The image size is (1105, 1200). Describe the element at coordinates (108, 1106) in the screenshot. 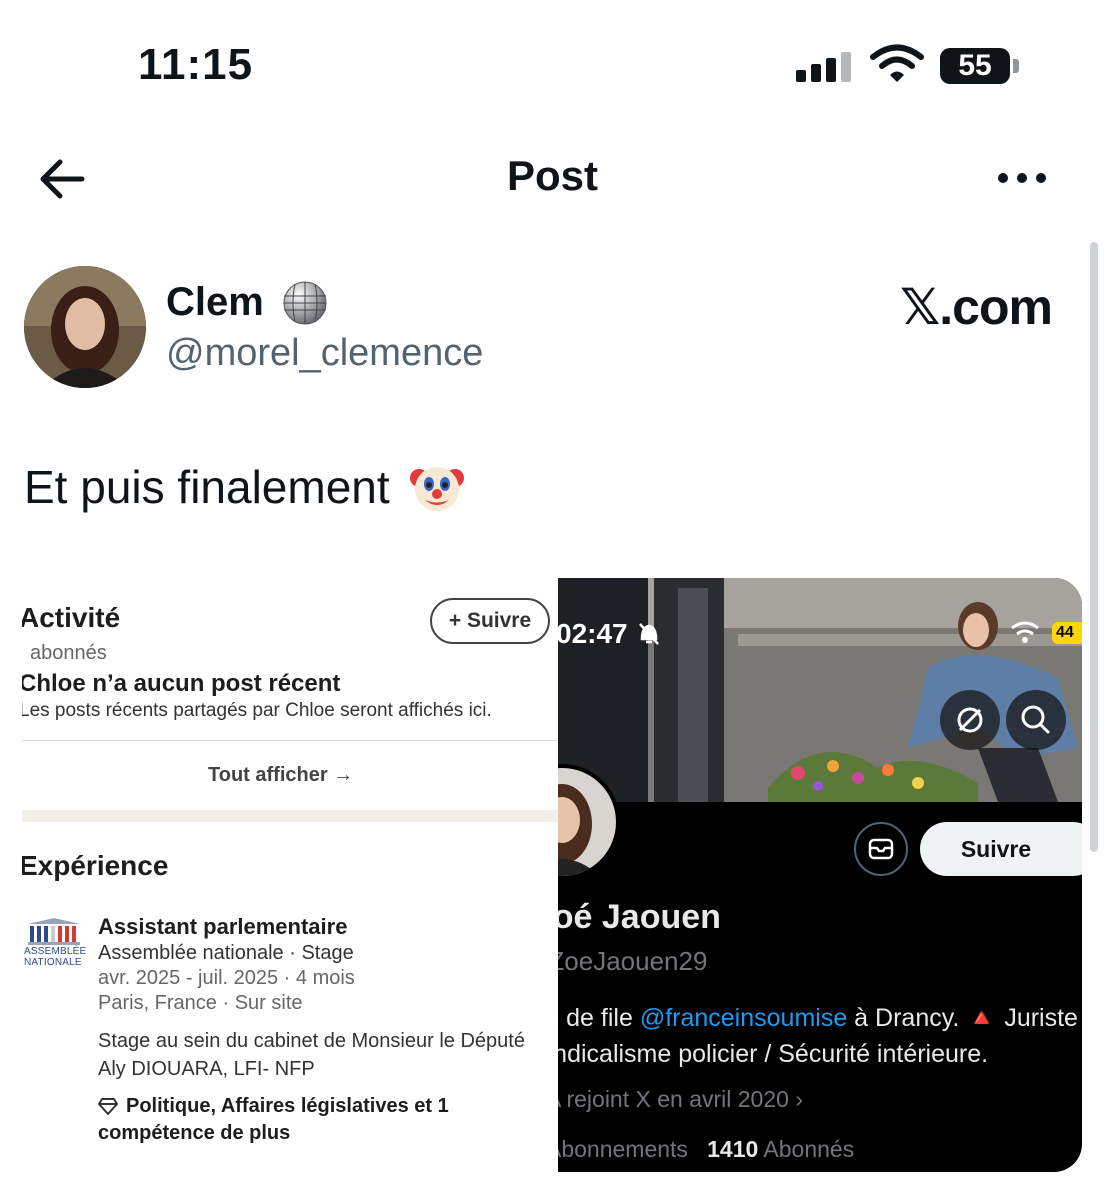

I see `skills-diamond-icon` at that location.